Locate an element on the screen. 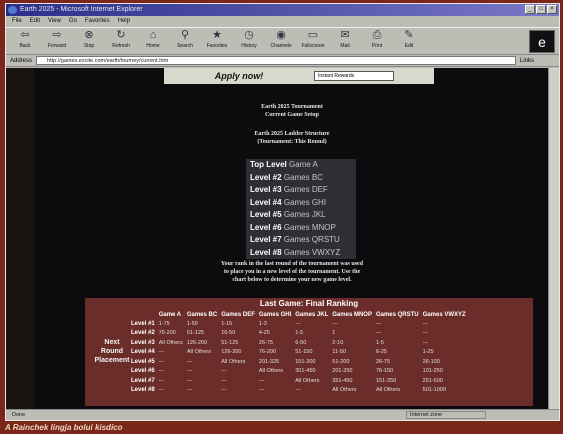 This screenshot has height=434, width=563. print-icon: ⎙ is located at coordinates (377, 35).